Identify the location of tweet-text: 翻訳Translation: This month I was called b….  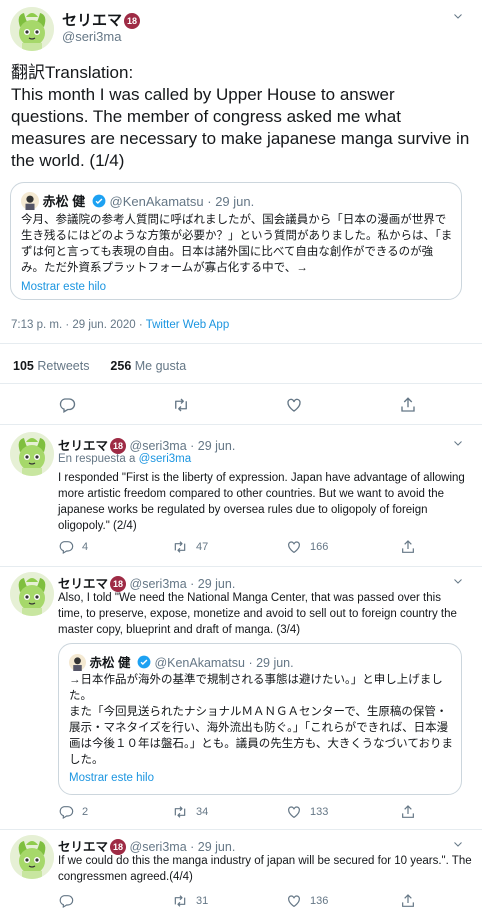
(240, 116).